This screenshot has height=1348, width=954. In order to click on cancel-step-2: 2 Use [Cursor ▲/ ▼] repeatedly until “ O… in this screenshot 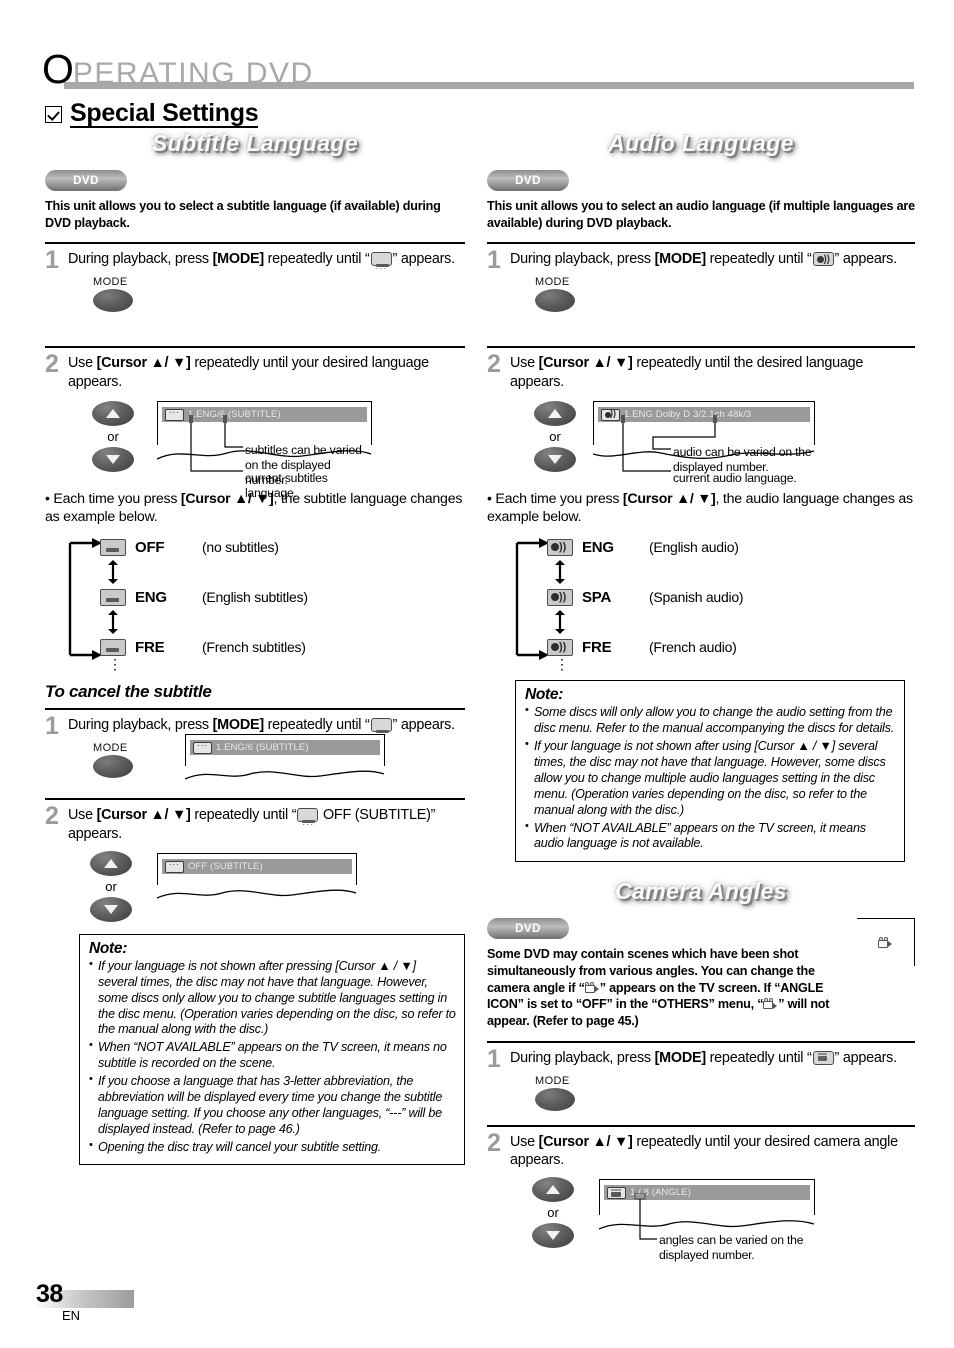, I will do `click(255, 860)`.